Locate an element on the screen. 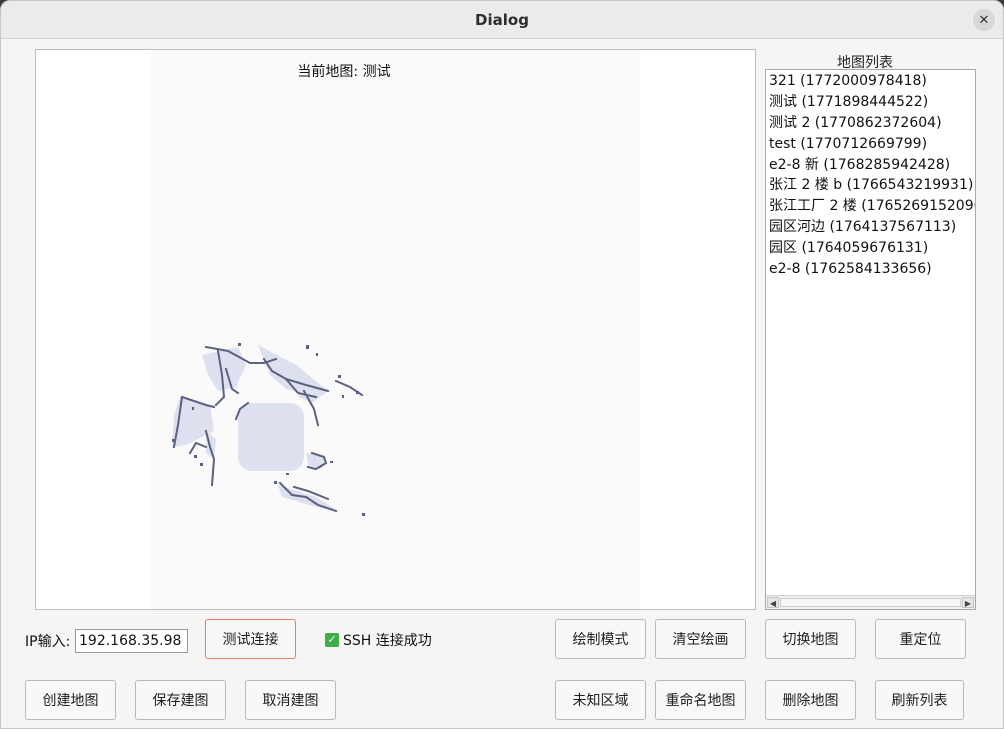  horizontal-scrollbar: ◀ ▶ is located at coordinates (870, 602).